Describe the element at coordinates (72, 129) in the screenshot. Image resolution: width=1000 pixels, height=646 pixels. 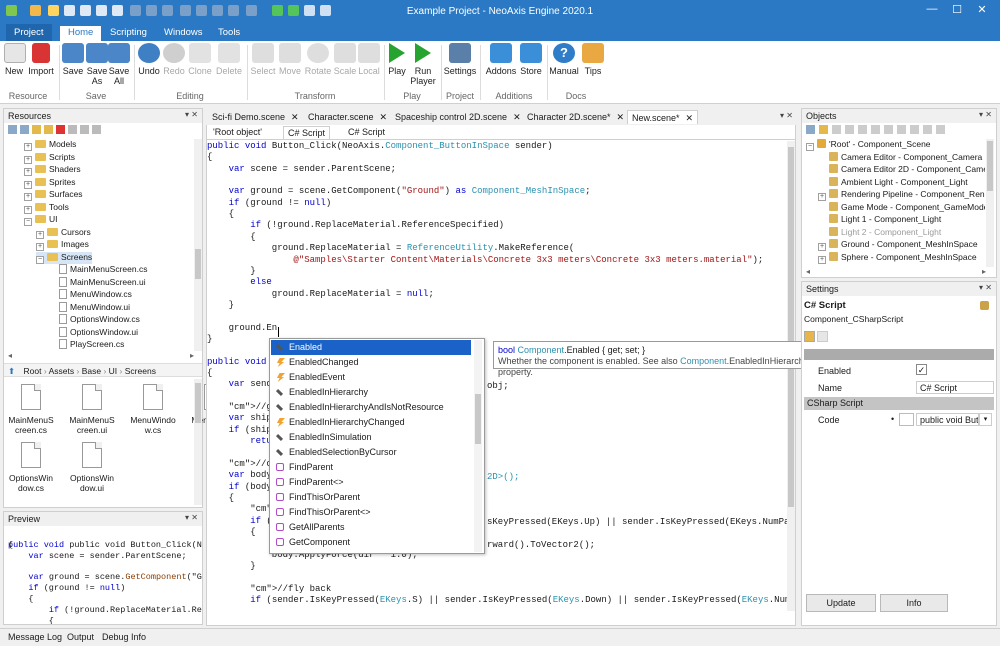
I see `copy-icon` at that location.